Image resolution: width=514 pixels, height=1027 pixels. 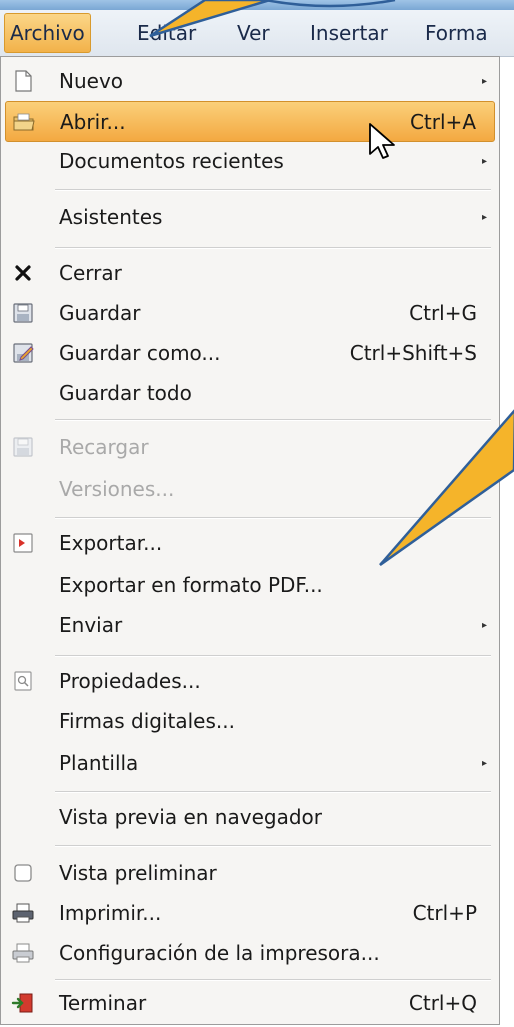 I want to click on properties-icon, so click(x=23, y=681).